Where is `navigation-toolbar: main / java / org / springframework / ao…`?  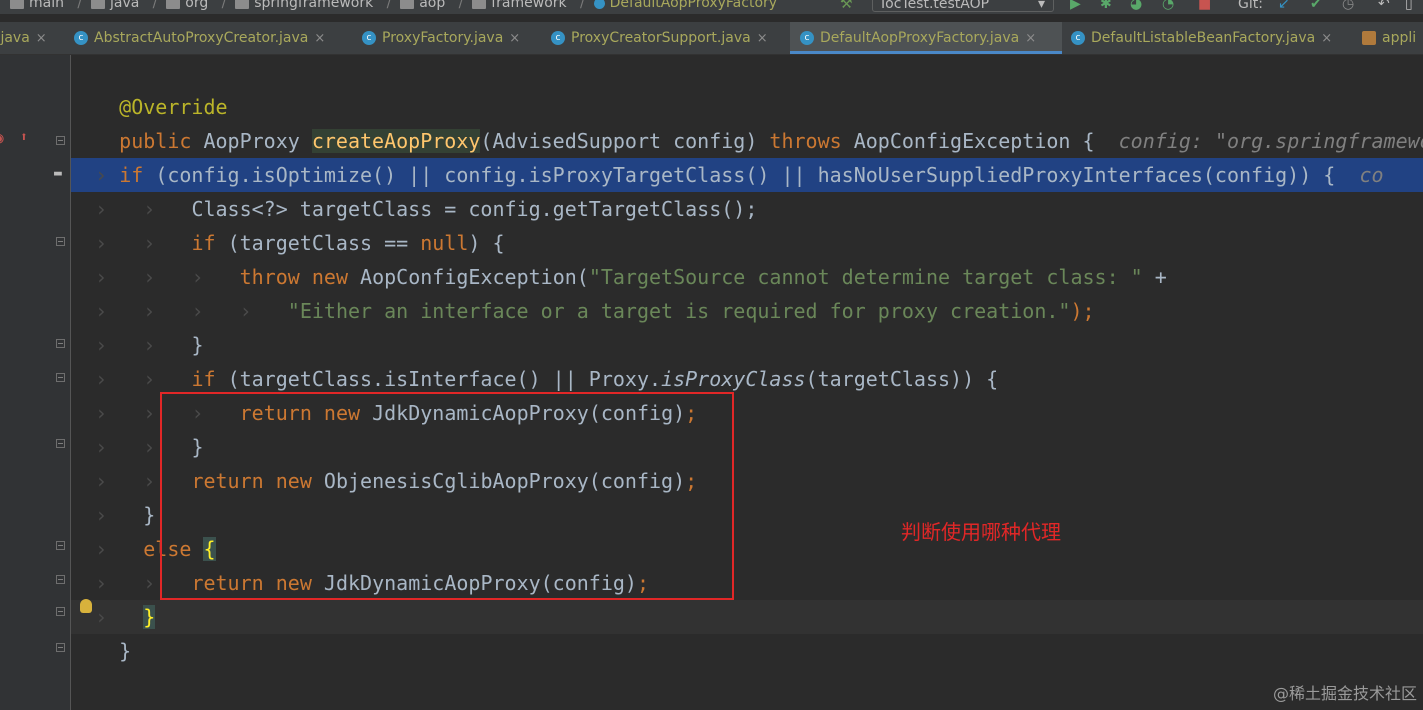
navigation-toolbar: main / java / org / springframework / ao… is located at coordinates (711, 7).